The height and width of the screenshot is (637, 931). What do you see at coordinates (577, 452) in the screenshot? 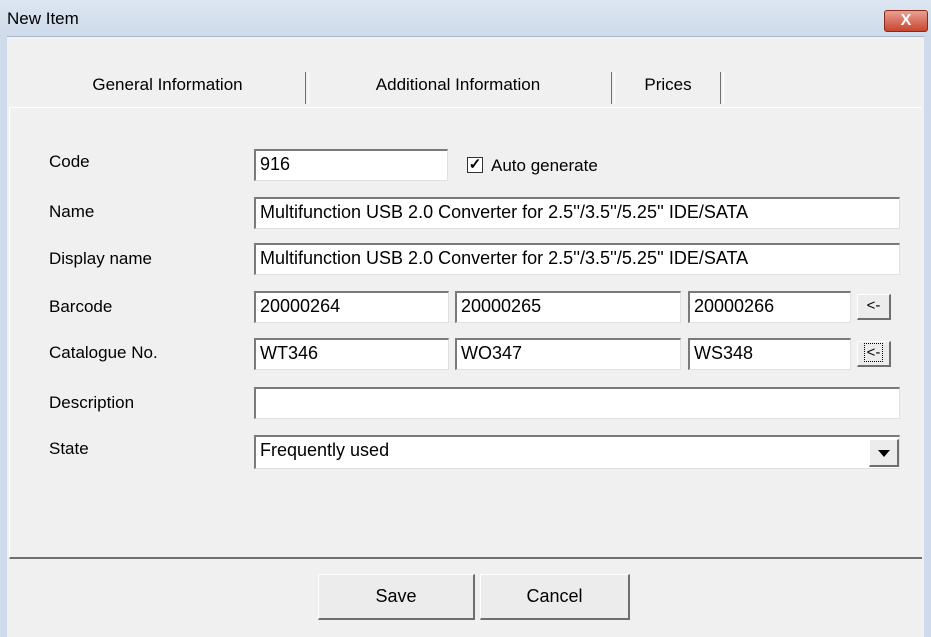
I see `state-select: Frequently used` at bounding box center [577, 452].